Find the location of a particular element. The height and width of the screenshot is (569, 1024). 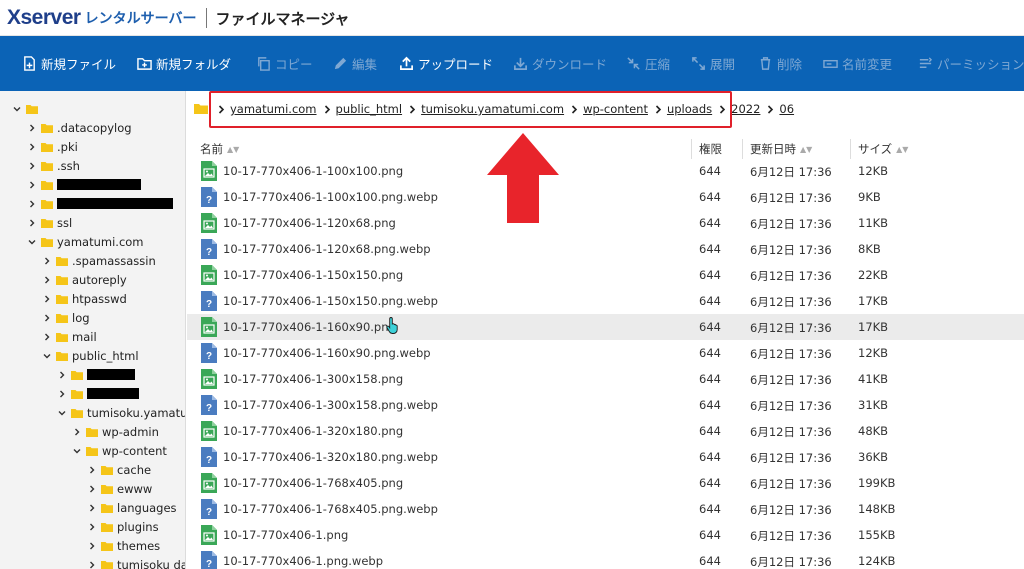

tree-item: wp-content is located at coordinates (119, 450).